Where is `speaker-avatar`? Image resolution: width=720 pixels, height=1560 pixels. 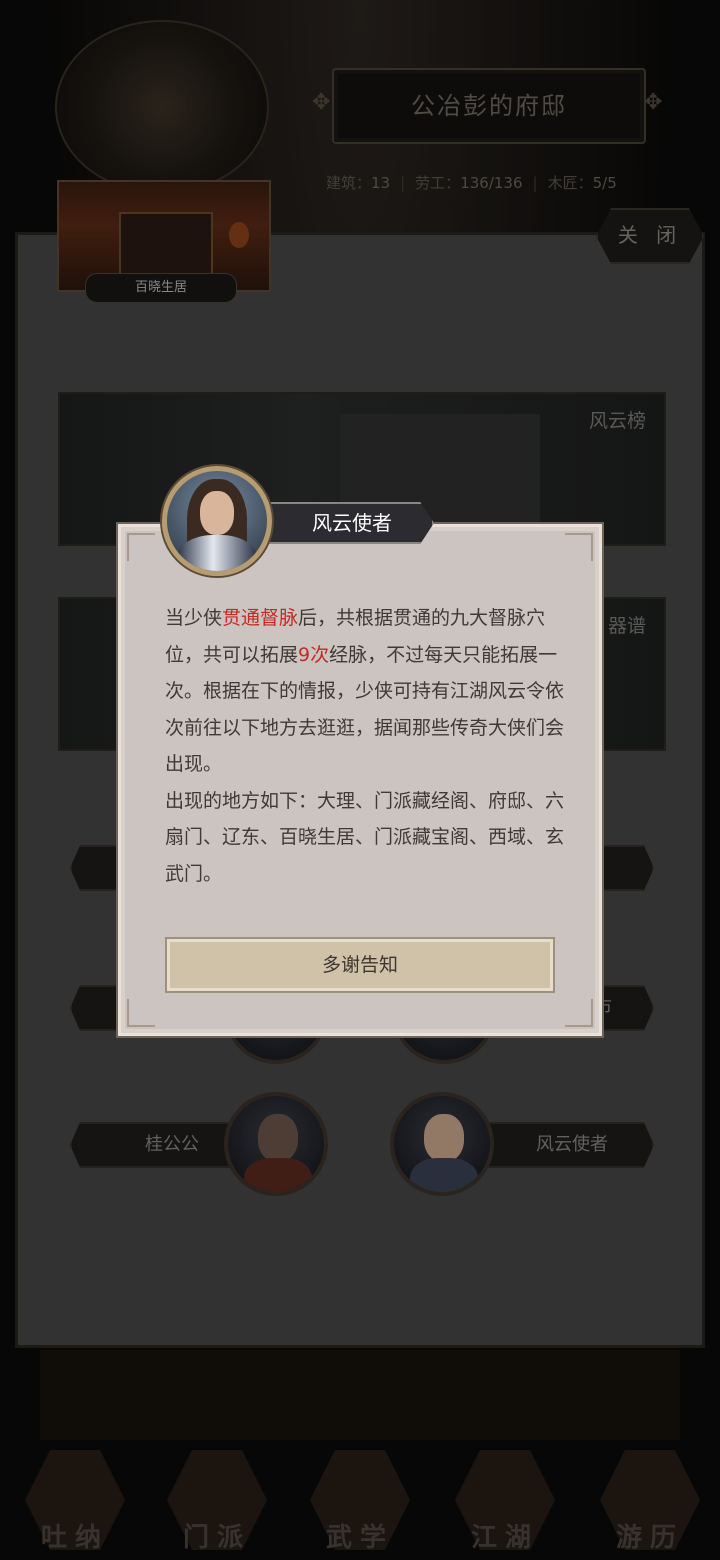 speaker-avatar is located at coordinates (217, 521).